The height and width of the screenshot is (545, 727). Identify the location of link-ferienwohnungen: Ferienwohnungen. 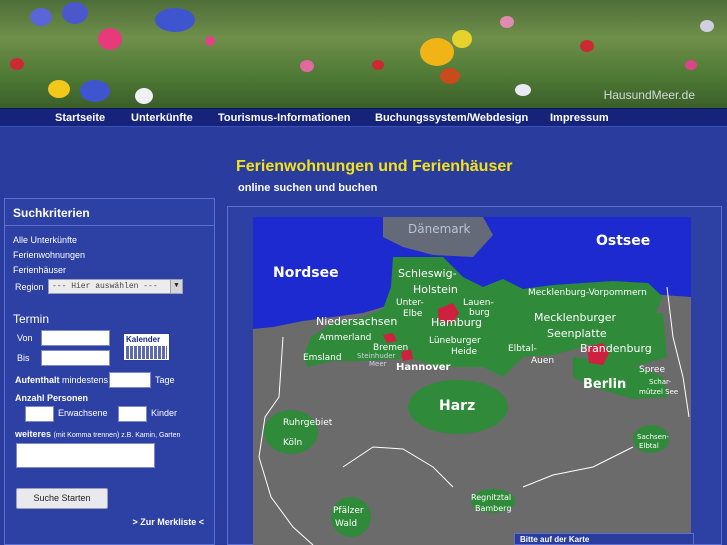
(49, 255).